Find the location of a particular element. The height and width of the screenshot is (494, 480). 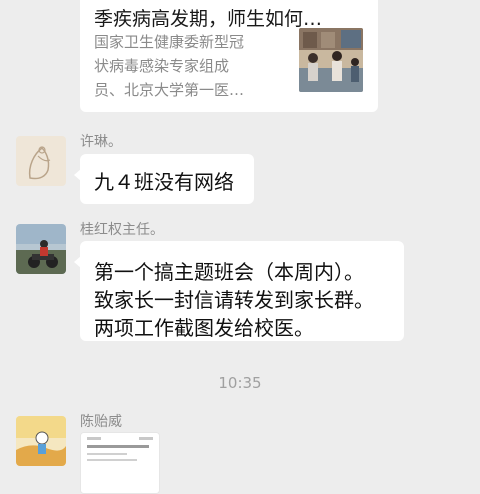

message-text: 两项工作截图发给校医。 is located at coordinates (204, 328).